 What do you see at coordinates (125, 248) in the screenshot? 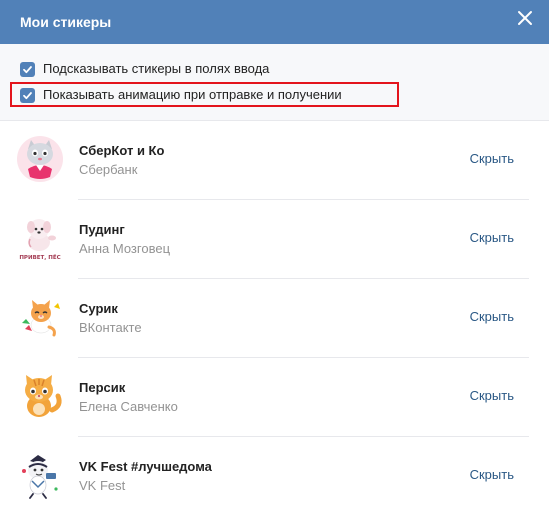
I see `pack-author: Анна Мозговец` at bounding box center [125, 248].